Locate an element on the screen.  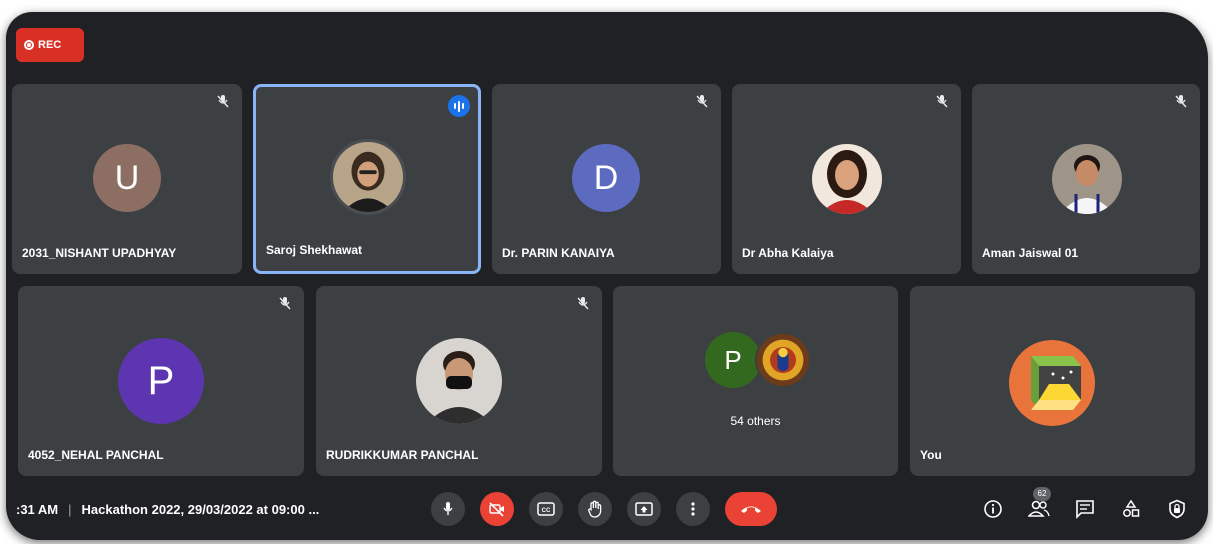
chat-button is located at coordinates (1085, 509).